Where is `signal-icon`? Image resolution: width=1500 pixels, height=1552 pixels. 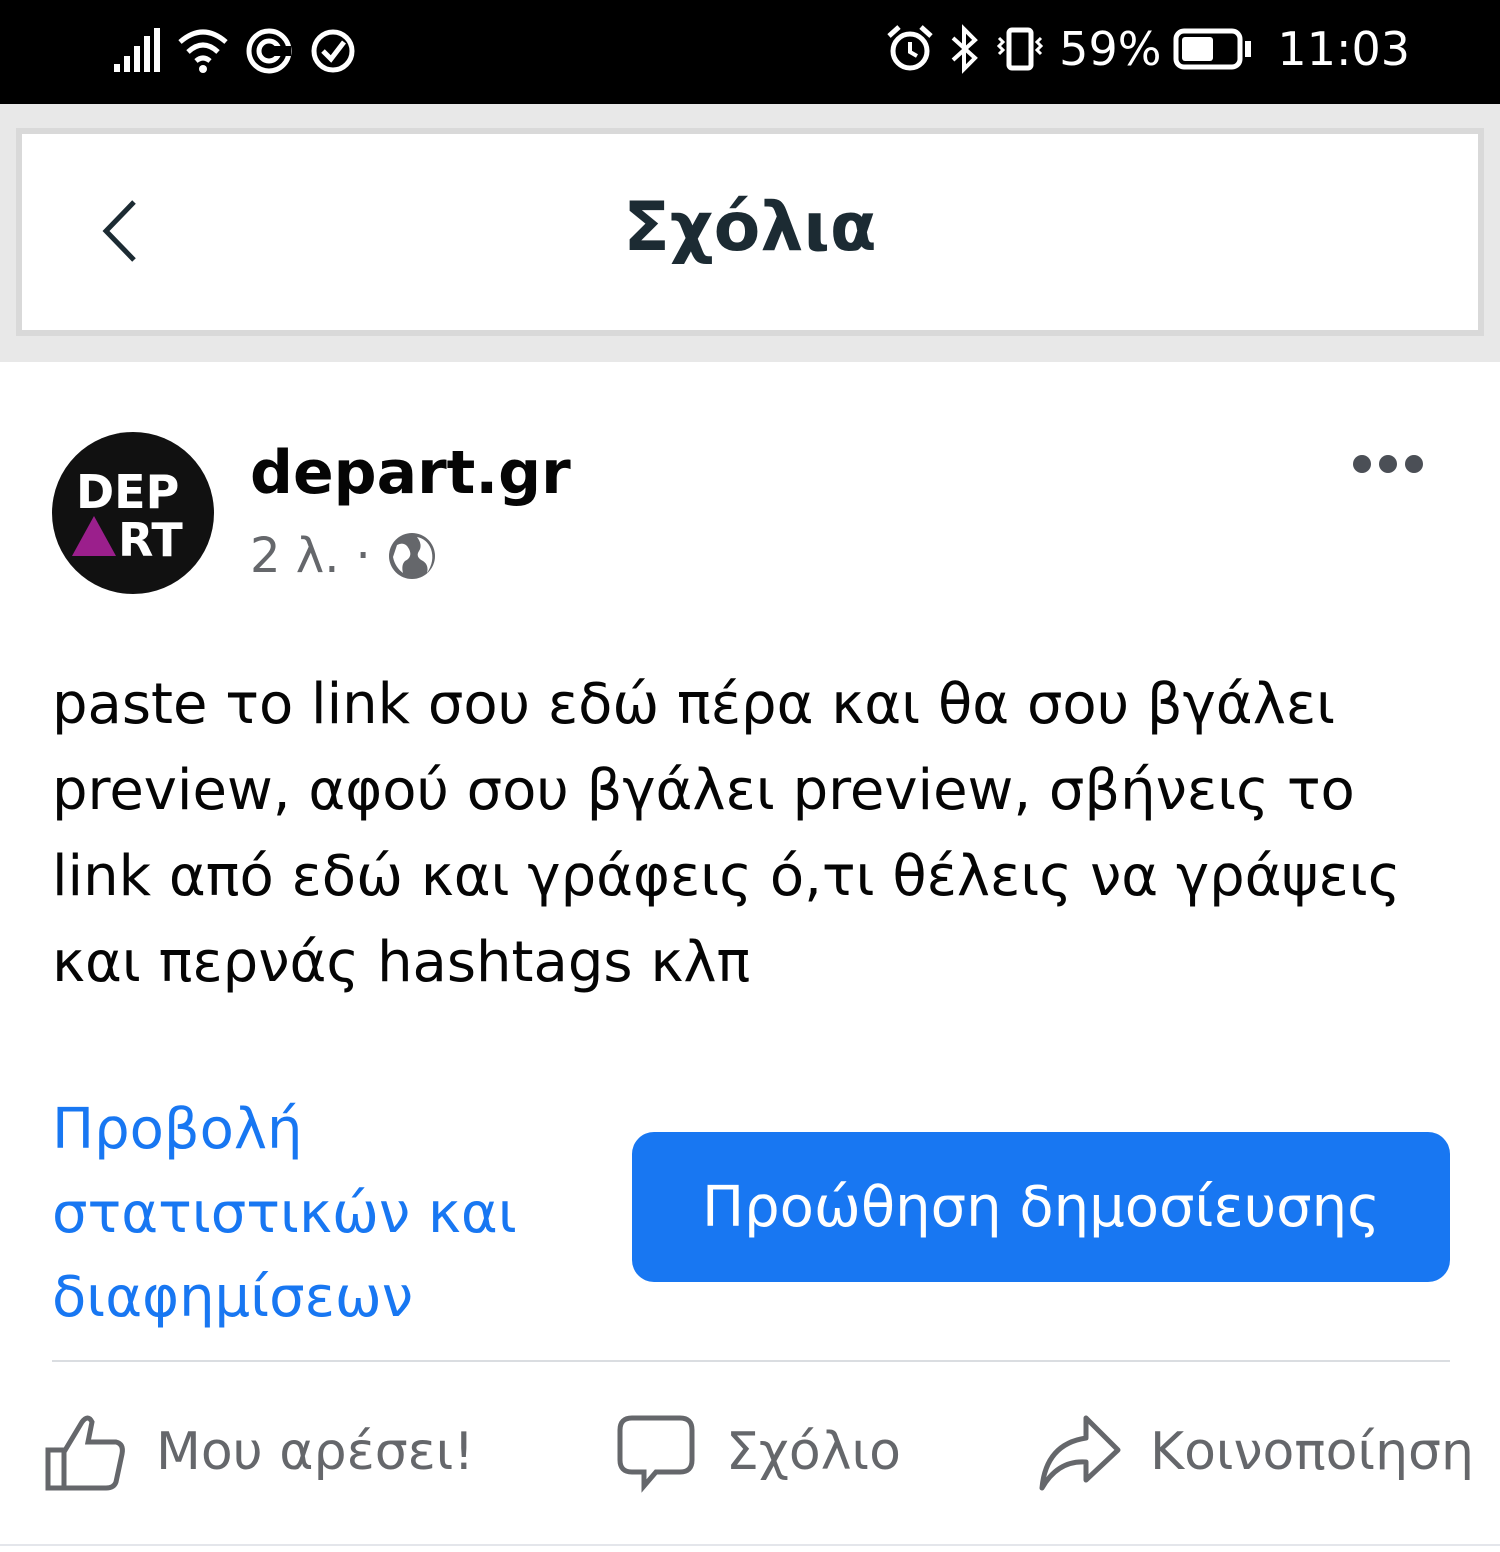
signal-icon is located at coordinates (137, 50).